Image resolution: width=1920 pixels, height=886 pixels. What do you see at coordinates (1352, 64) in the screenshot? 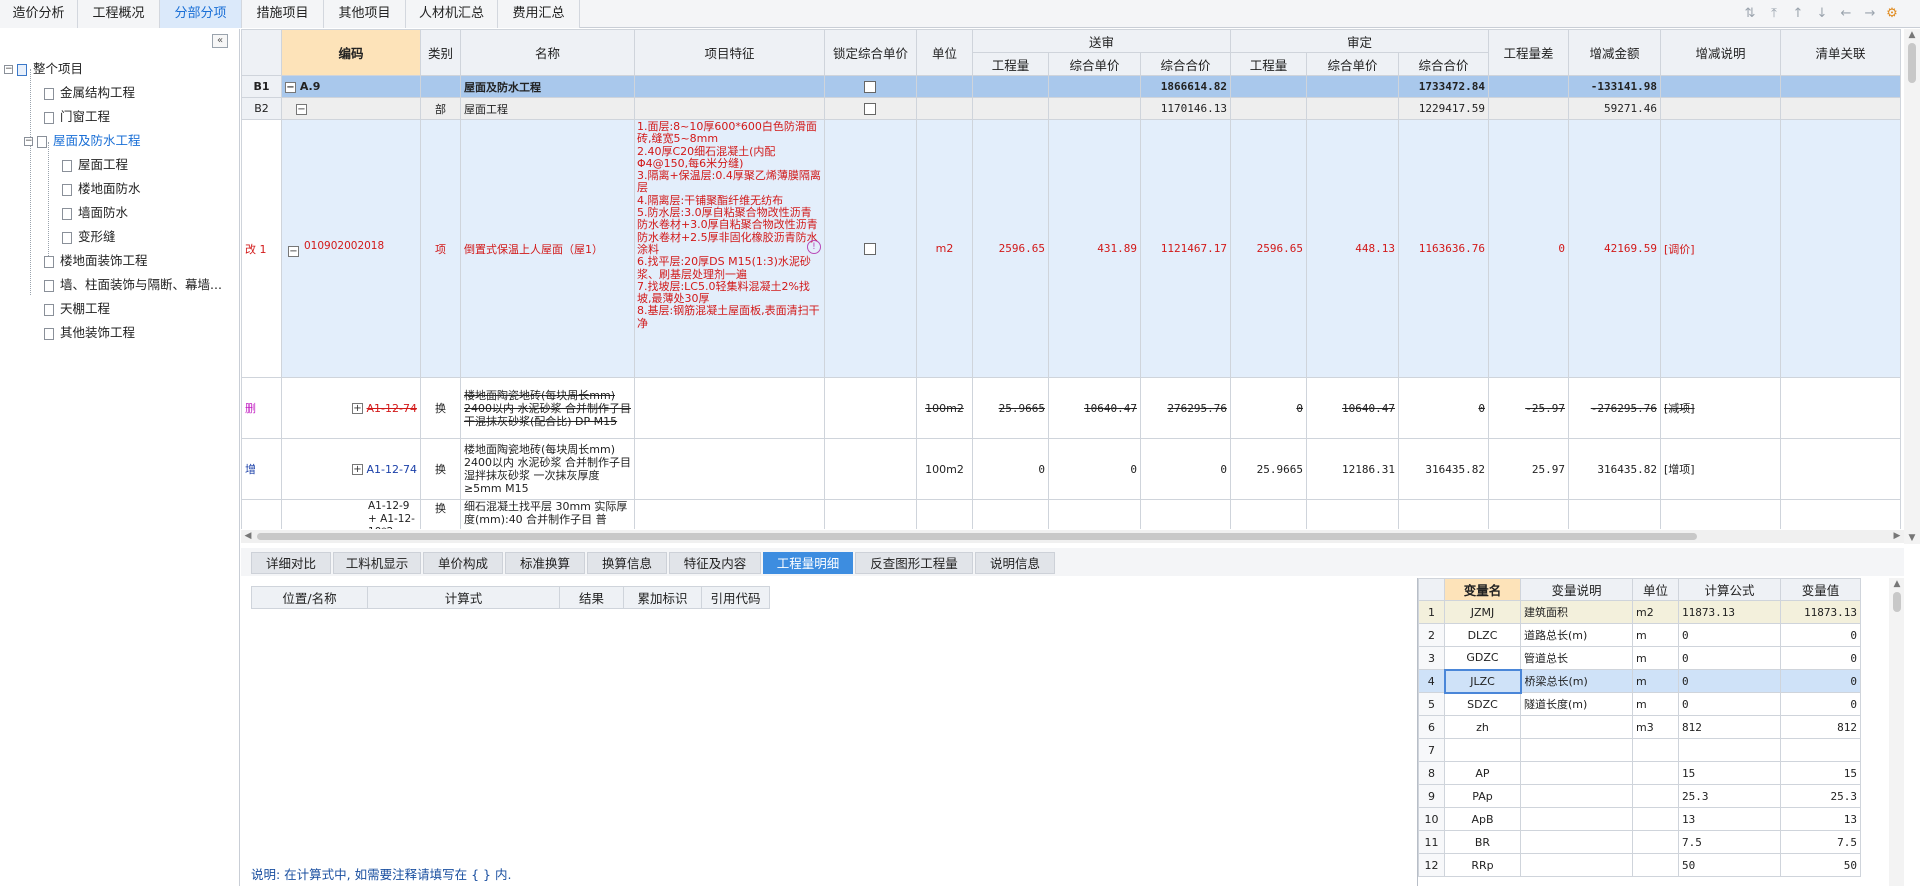
I see `col-approve-price: 综合单价` at bounding box center [1352, 64].